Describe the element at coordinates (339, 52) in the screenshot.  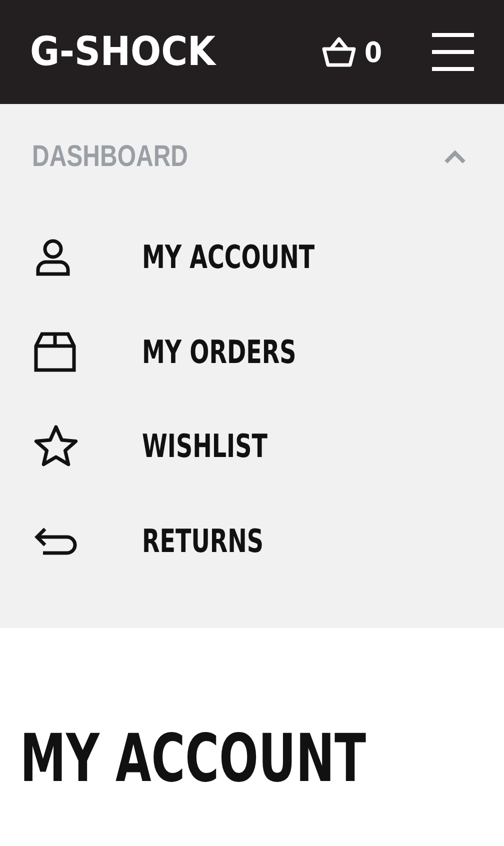
I see `basket-icon` at that location.